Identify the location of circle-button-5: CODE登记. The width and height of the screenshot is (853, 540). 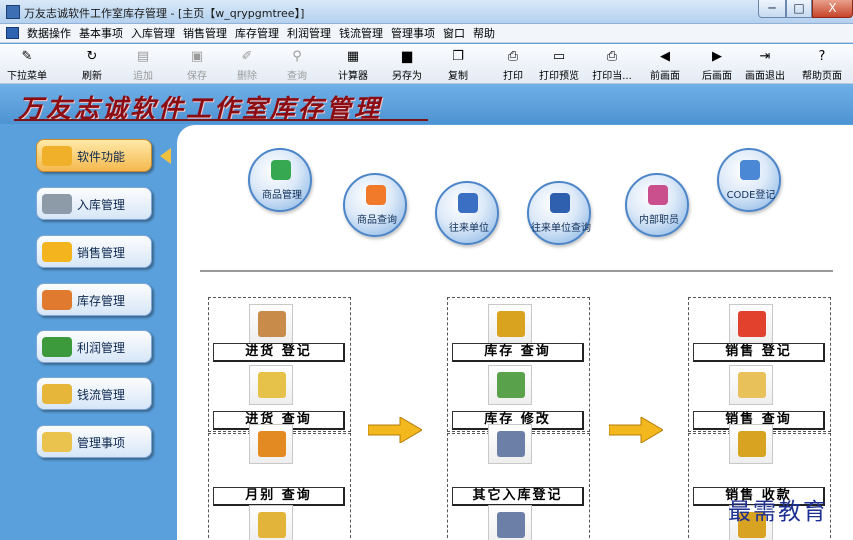
(749, 180).